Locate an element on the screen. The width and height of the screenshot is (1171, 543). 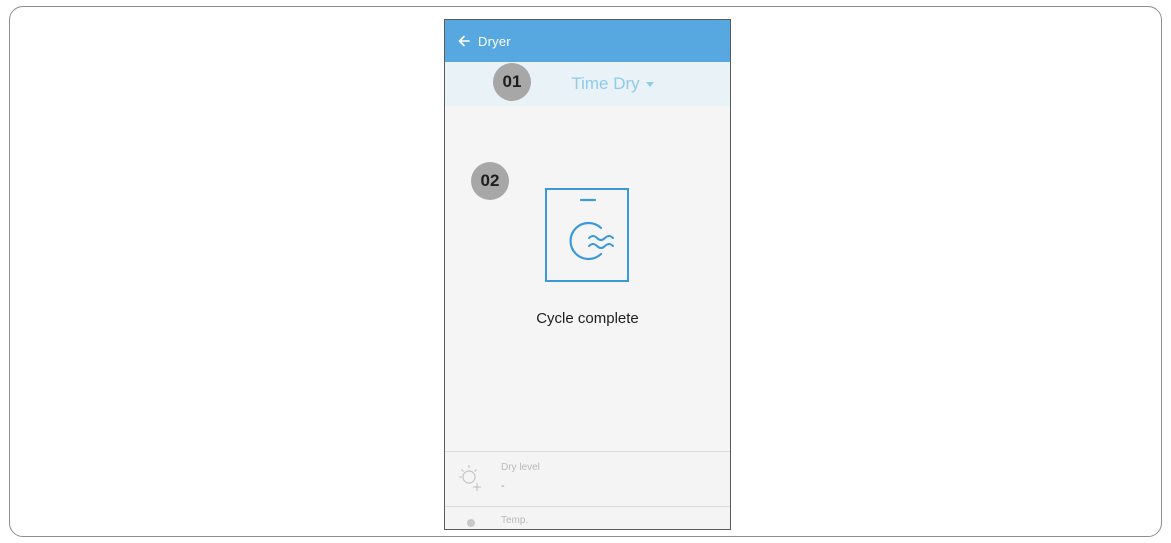
setting-value-dry-level: - is located at coordinates (503, 486).